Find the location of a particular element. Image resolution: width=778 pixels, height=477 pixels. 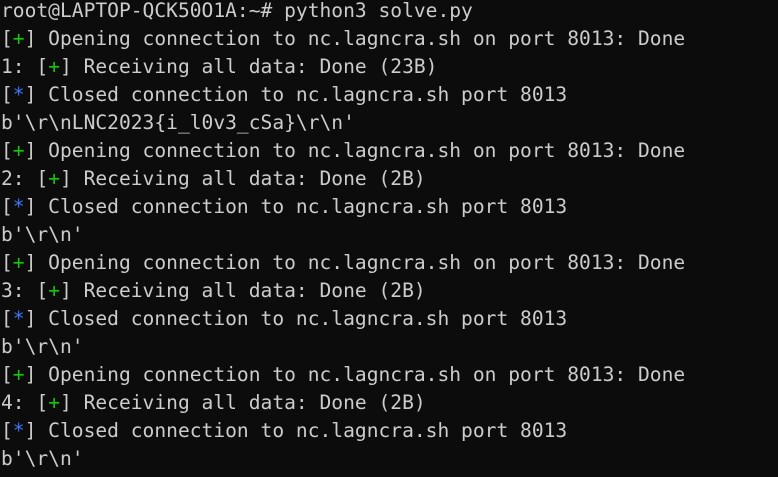

terminal-output-line: b'\r\nLNC2023{i_l0v3_cSa}\r\n' is located at coordinates (389, 123).